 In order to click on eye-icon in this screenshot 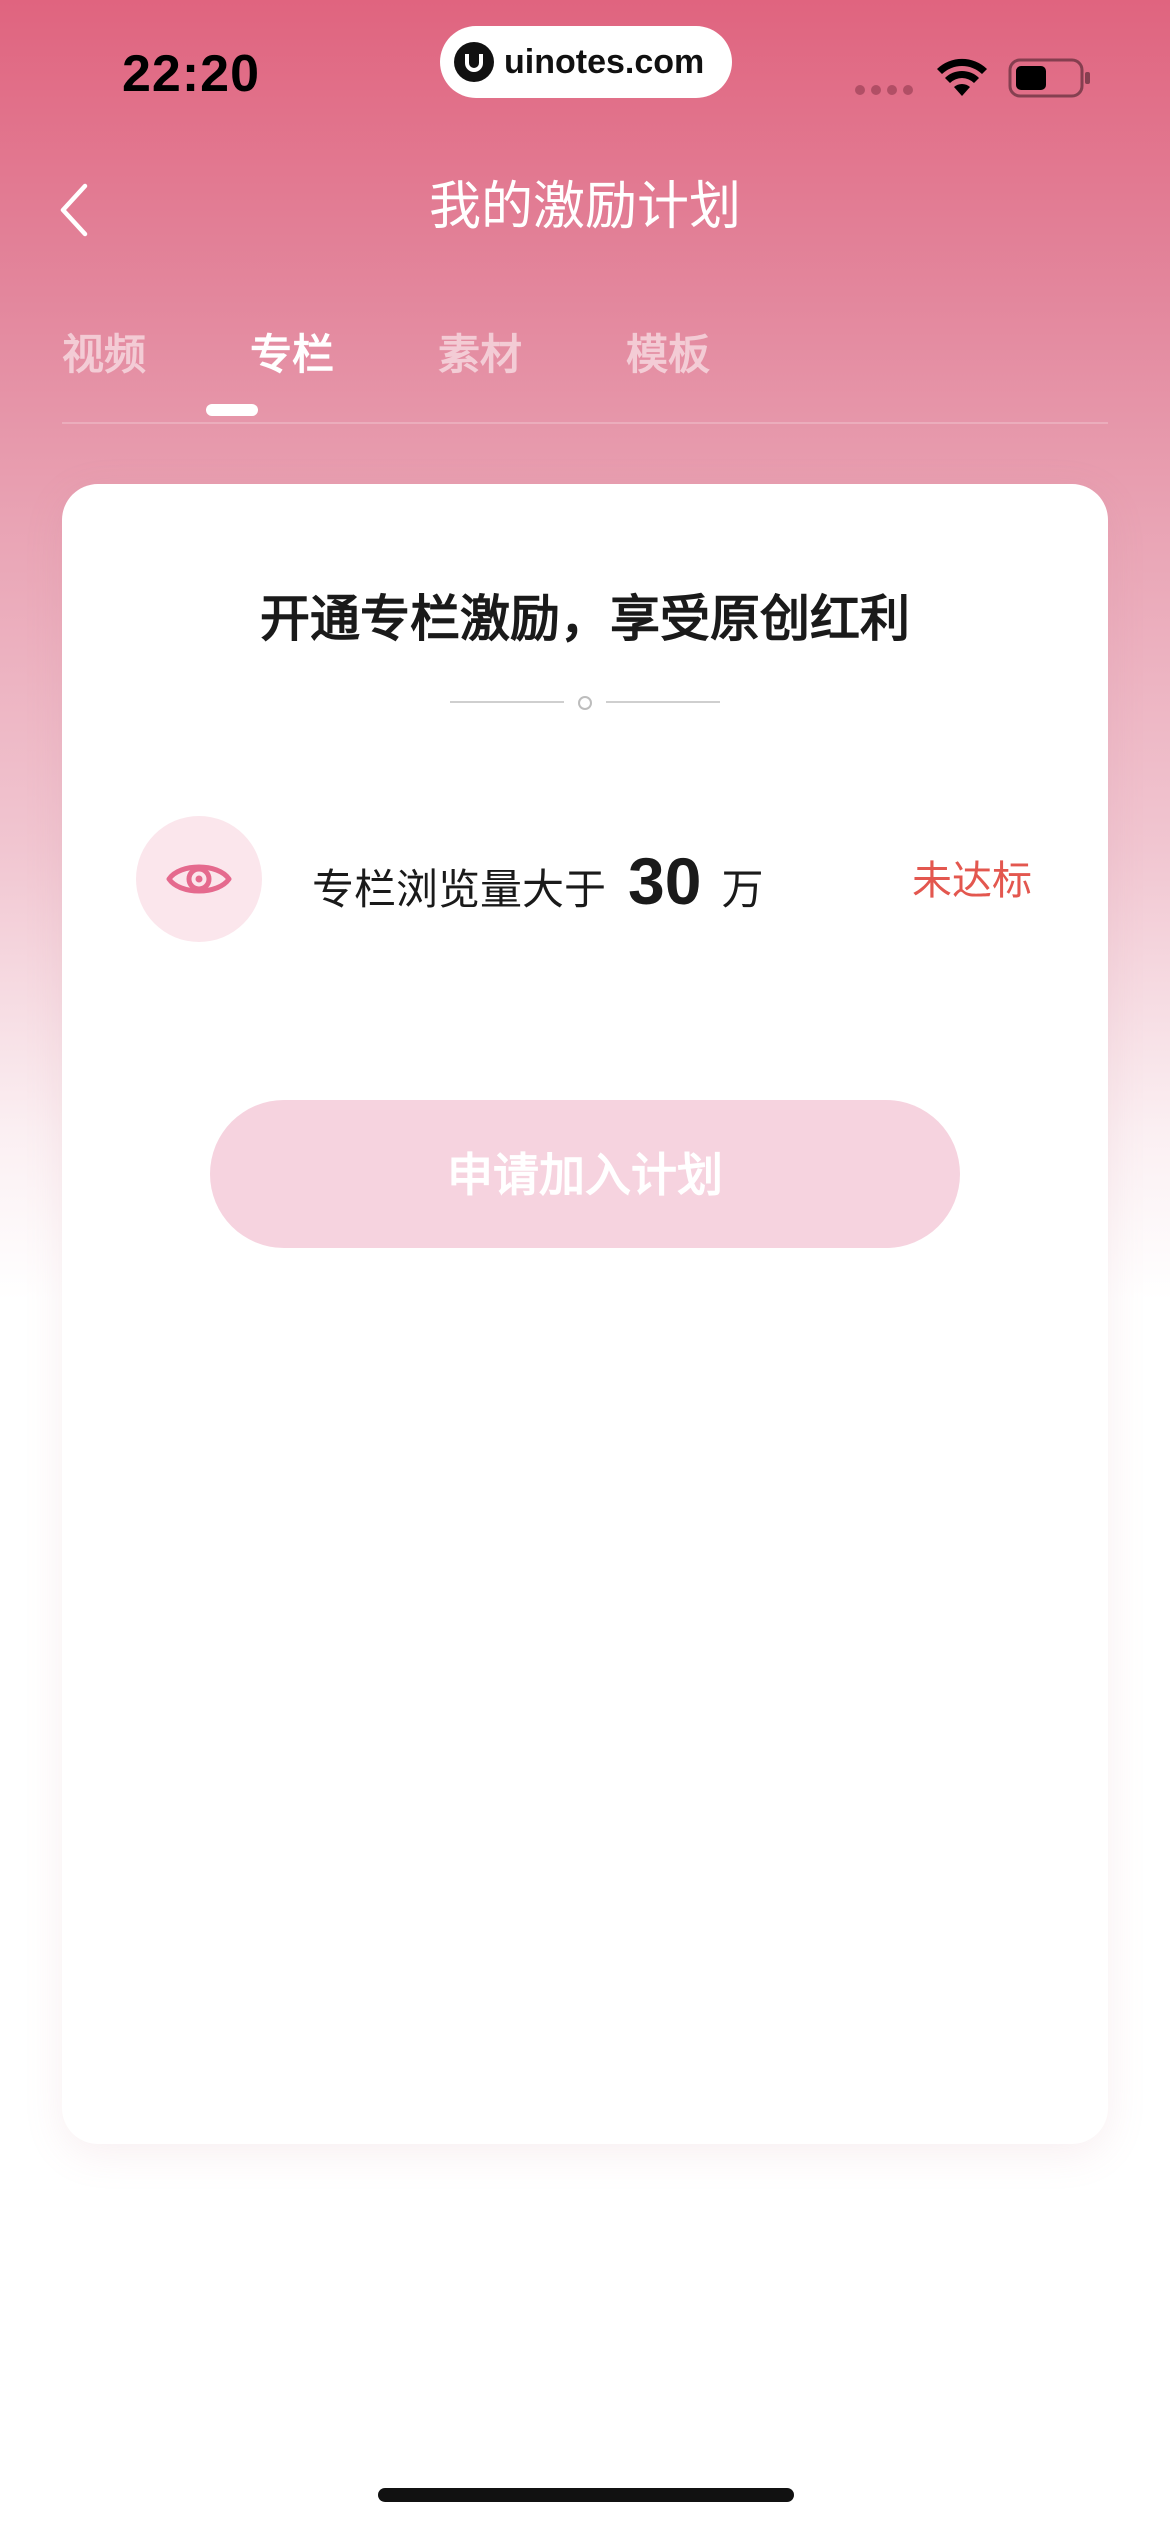, I will do `click(199, 879)`.